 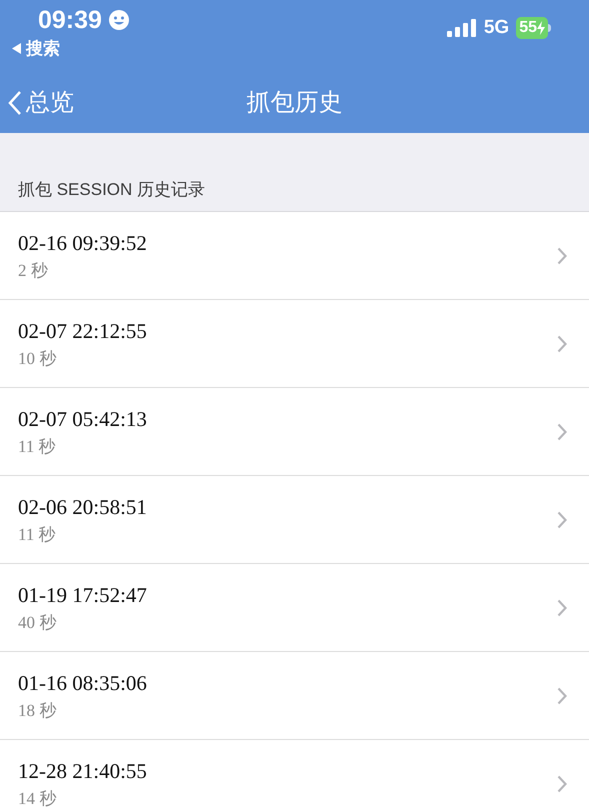 I want to click on status-time: 09:39, so click(x=70, y=20).